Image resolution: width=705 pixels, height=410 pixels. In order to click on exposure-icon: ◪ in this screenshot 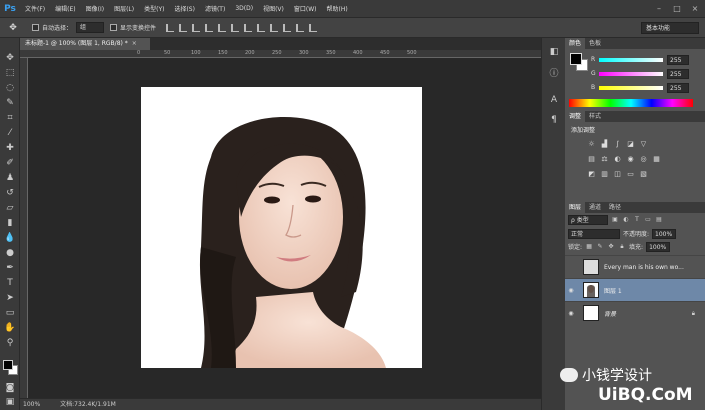, I will do `click(630, 144)`.